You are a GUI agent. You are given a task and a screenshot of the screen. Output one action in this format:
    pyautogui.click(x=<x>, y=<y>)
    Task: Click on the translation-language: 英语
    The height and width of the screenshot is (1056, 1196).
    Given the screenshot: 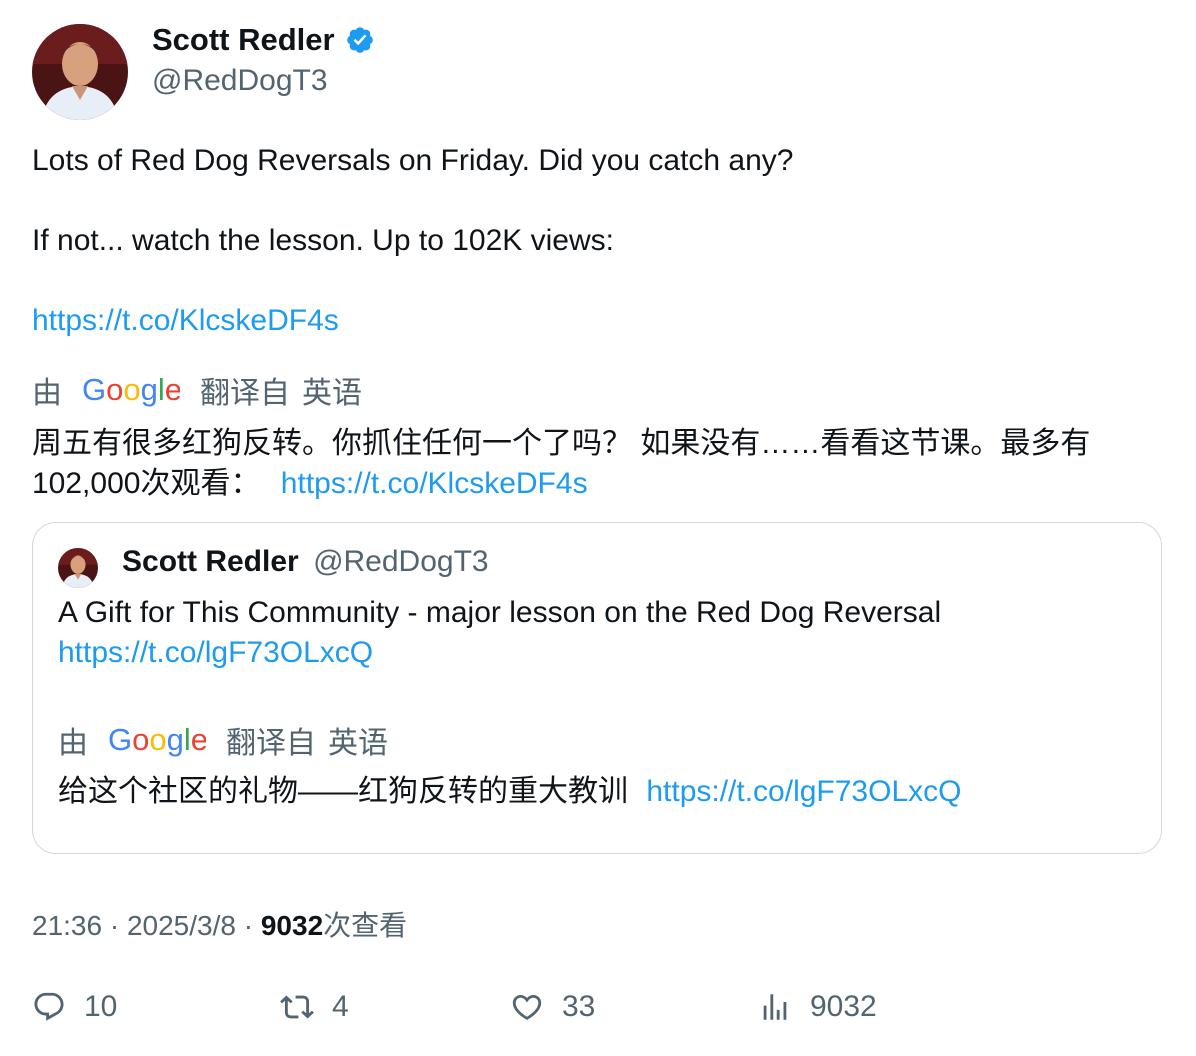 What is the action you would take?
    pyautogui.click(x=332, y=390)
    